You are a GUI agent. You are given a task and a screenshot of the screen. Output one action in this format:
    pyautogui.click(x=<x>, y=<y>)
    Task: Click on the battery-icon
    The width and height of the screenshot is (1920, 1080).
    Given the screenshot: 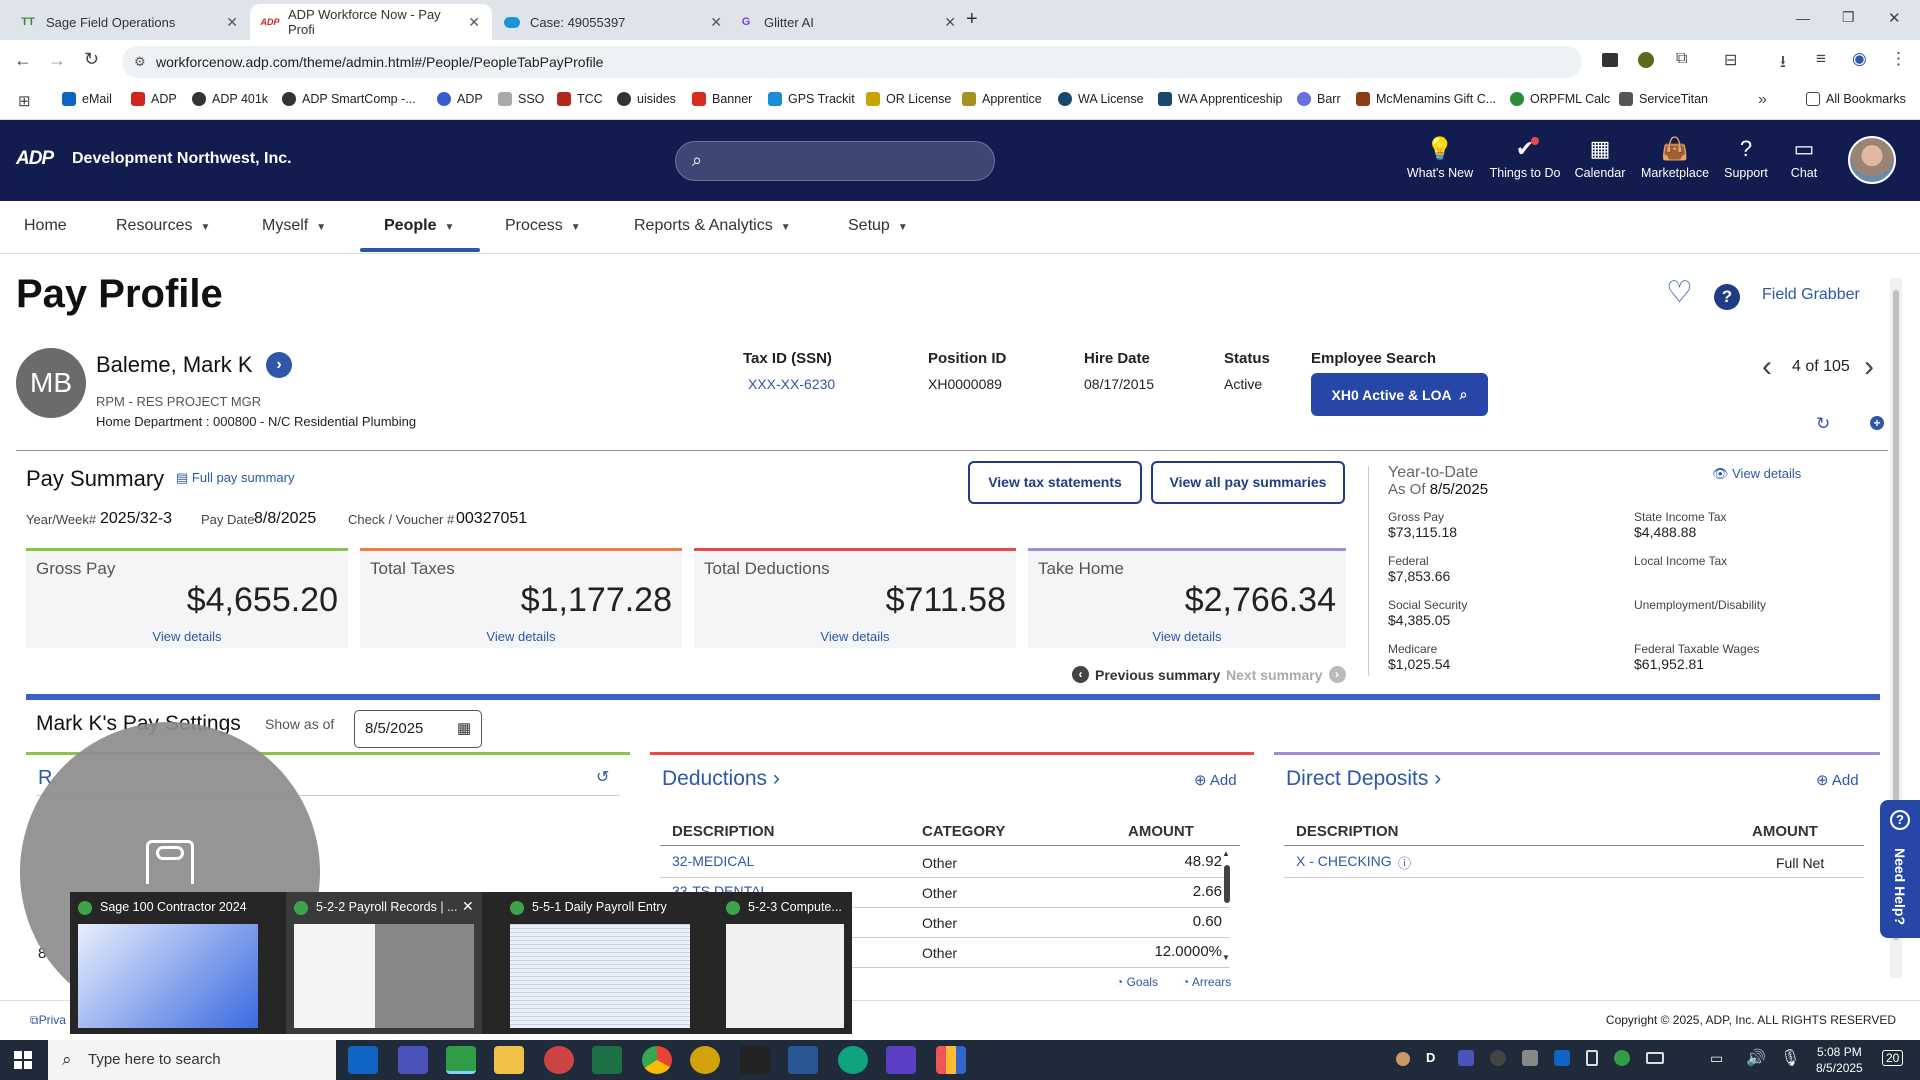 What is the action you would take?
    pyautogui.click(x=1655, y=1058)
    